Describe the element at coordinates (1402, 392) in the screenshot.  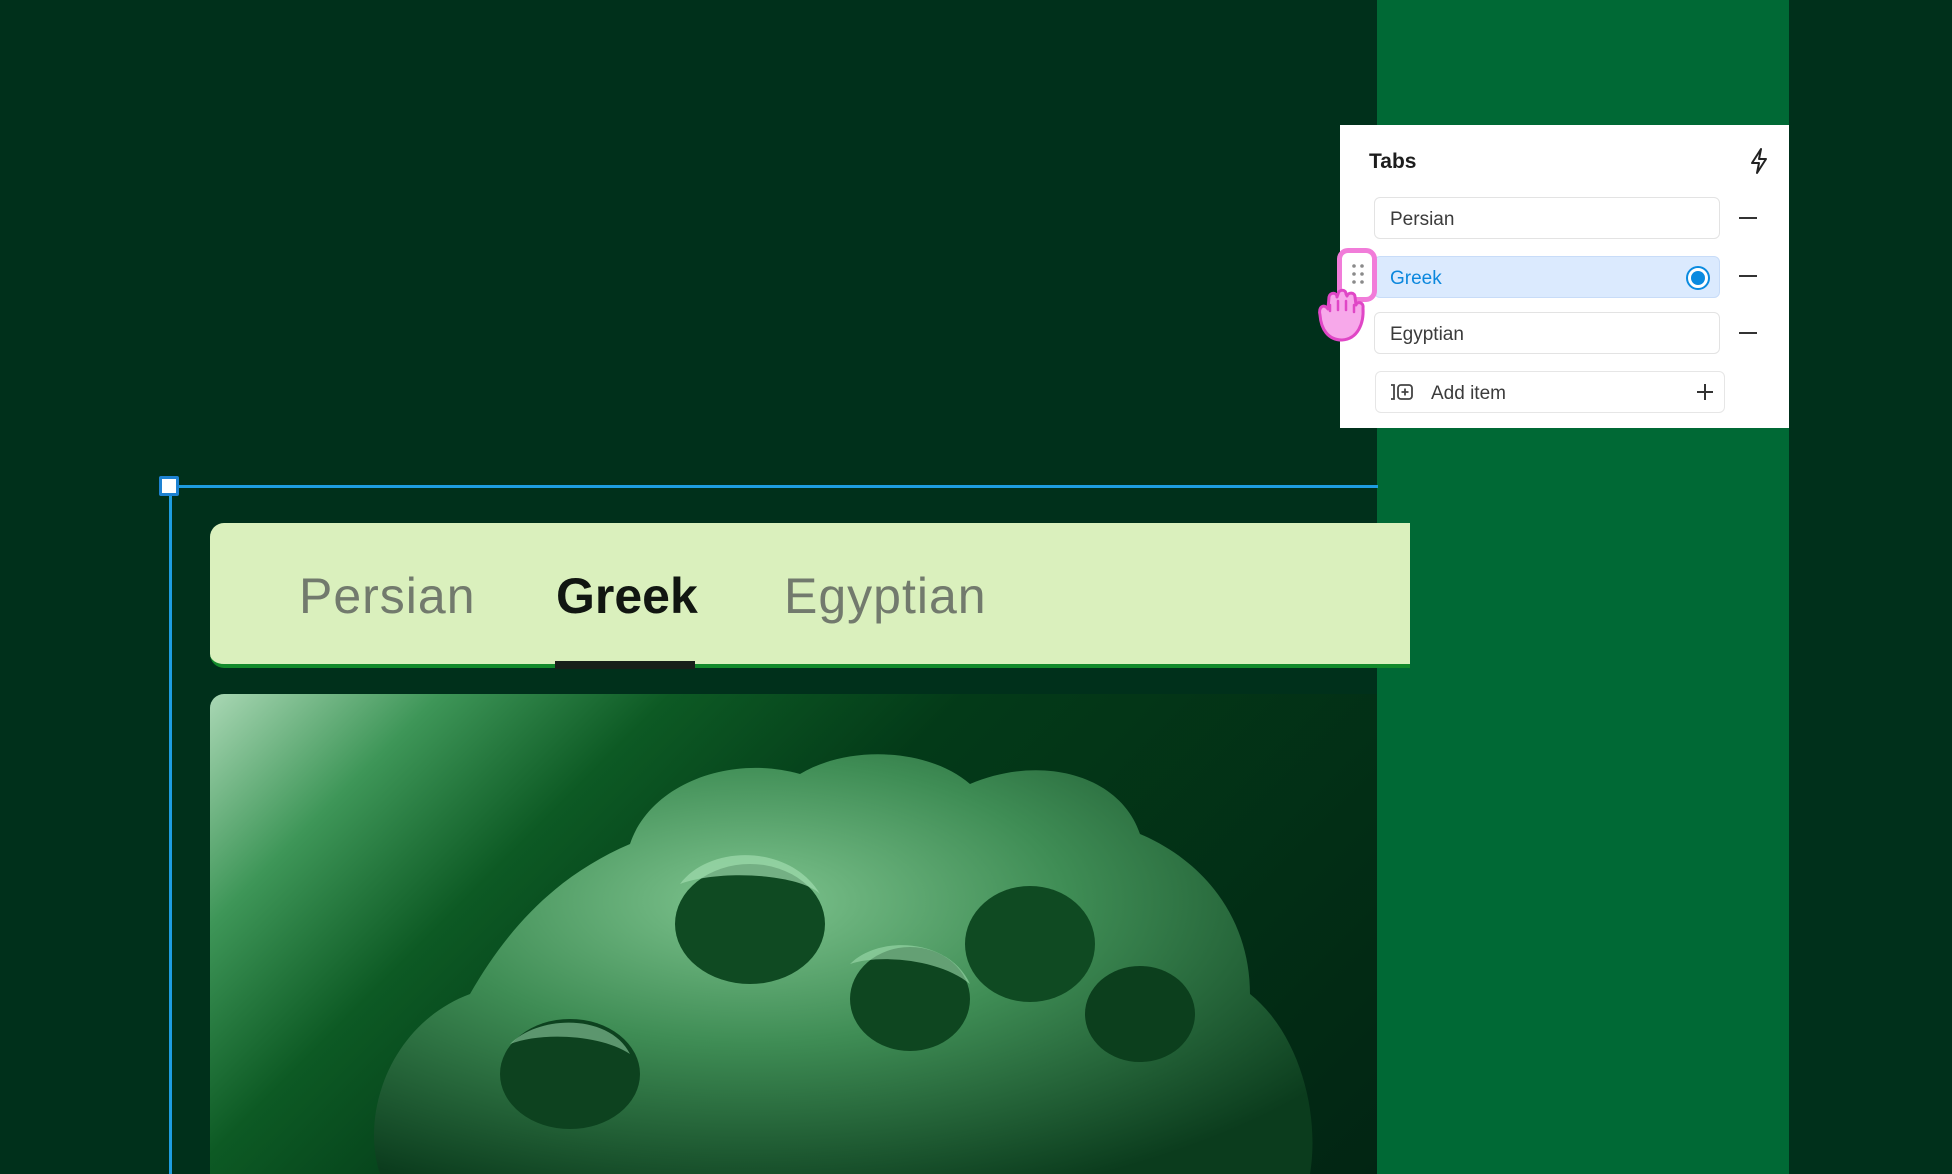
I see `add-item-icon` at that location.